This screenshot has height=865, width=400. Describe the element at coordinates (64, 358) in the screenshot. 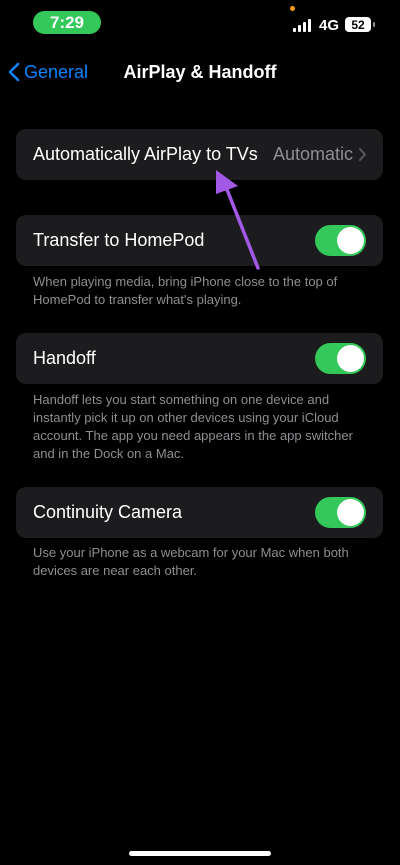

I see `handoff-label: Handoff` at that location.